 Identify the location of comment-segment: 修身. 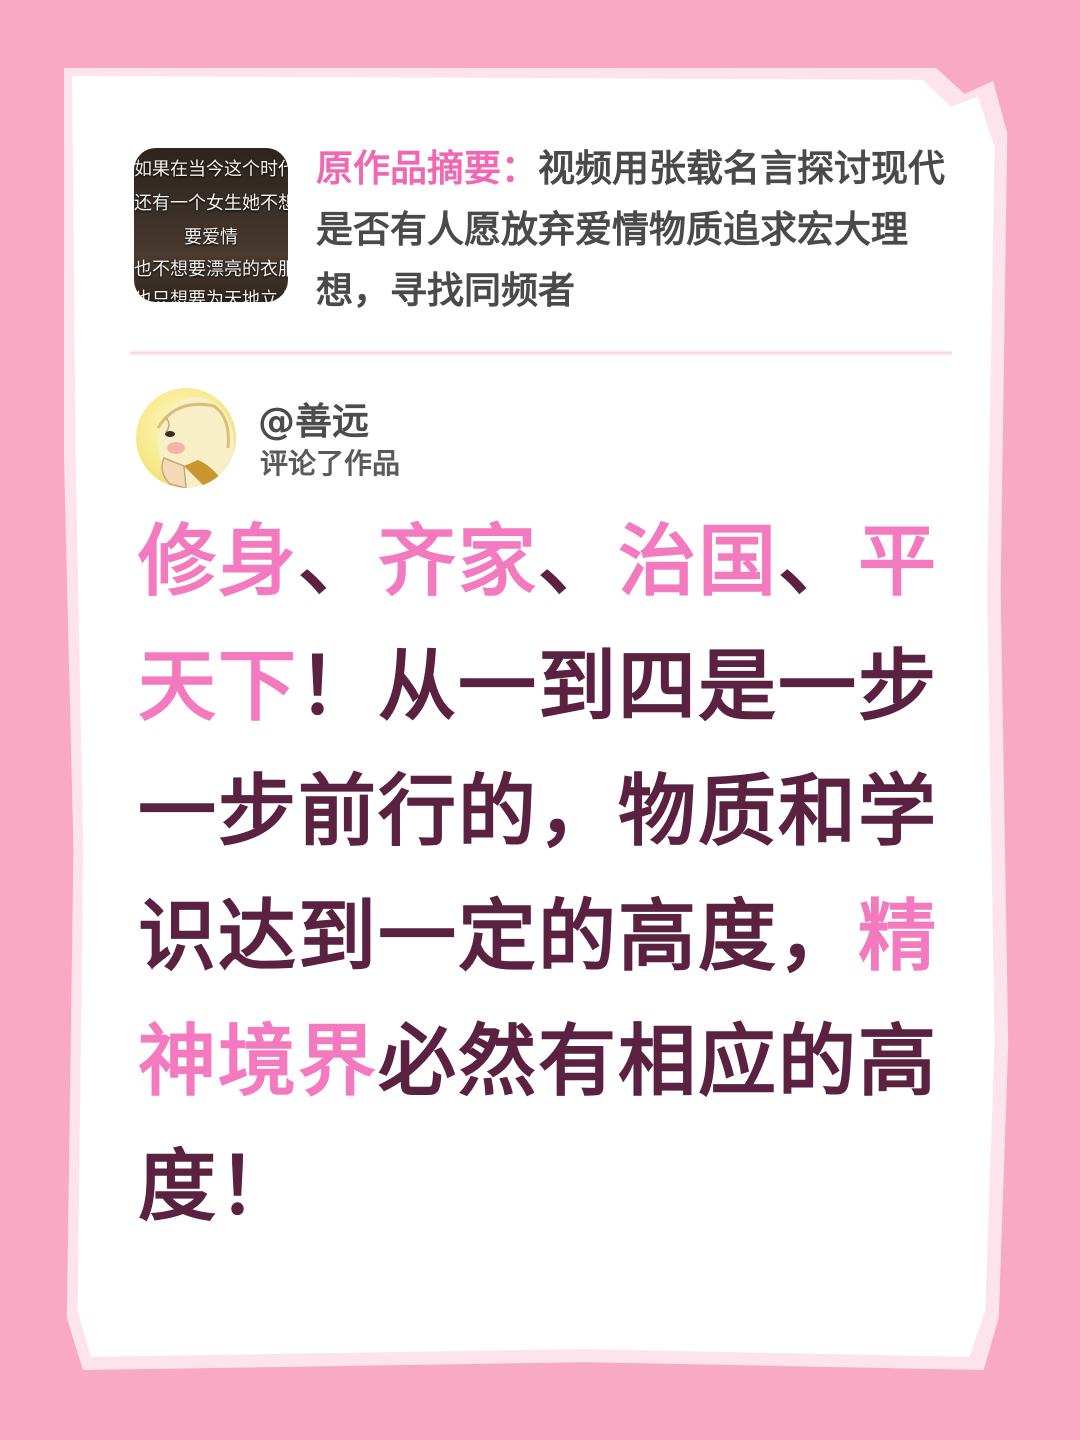
(218, 562).